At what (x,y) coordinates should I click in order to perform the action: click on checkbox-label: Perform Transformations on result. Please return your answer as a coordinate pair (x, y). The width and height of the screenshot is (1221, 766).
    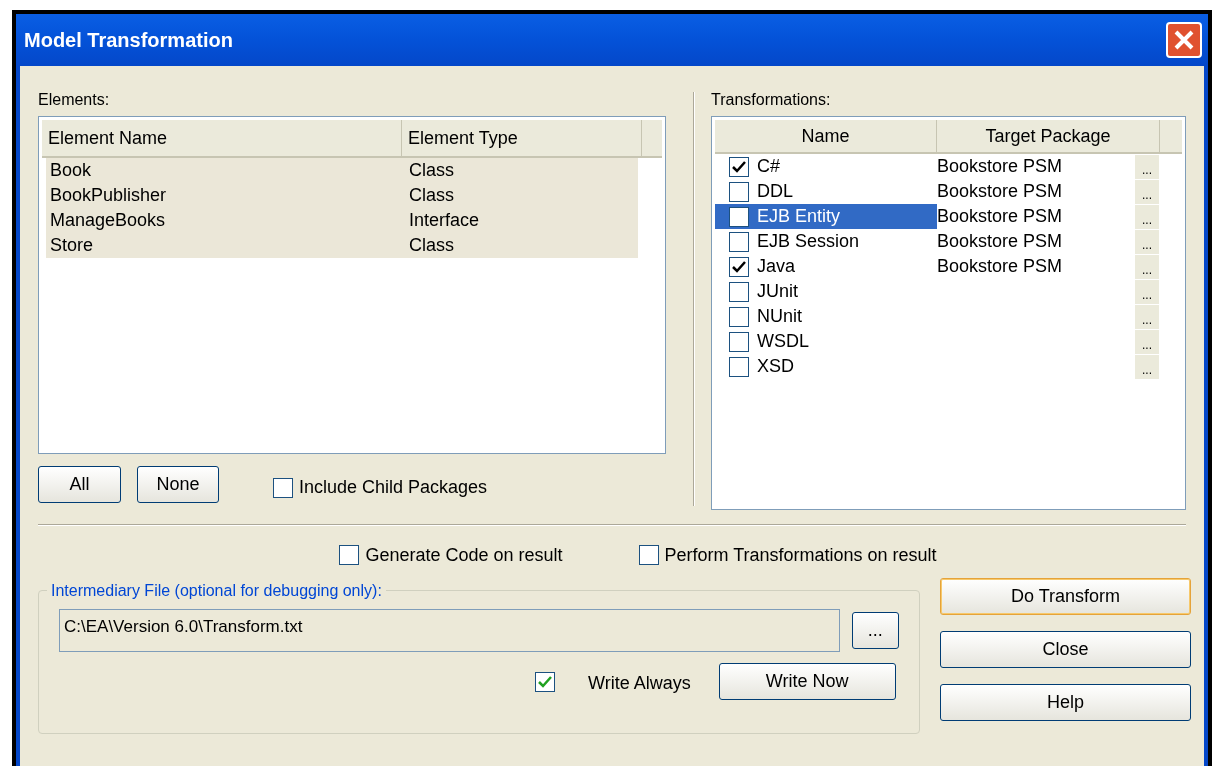
    Looking at the image, I should click on (800, 555).